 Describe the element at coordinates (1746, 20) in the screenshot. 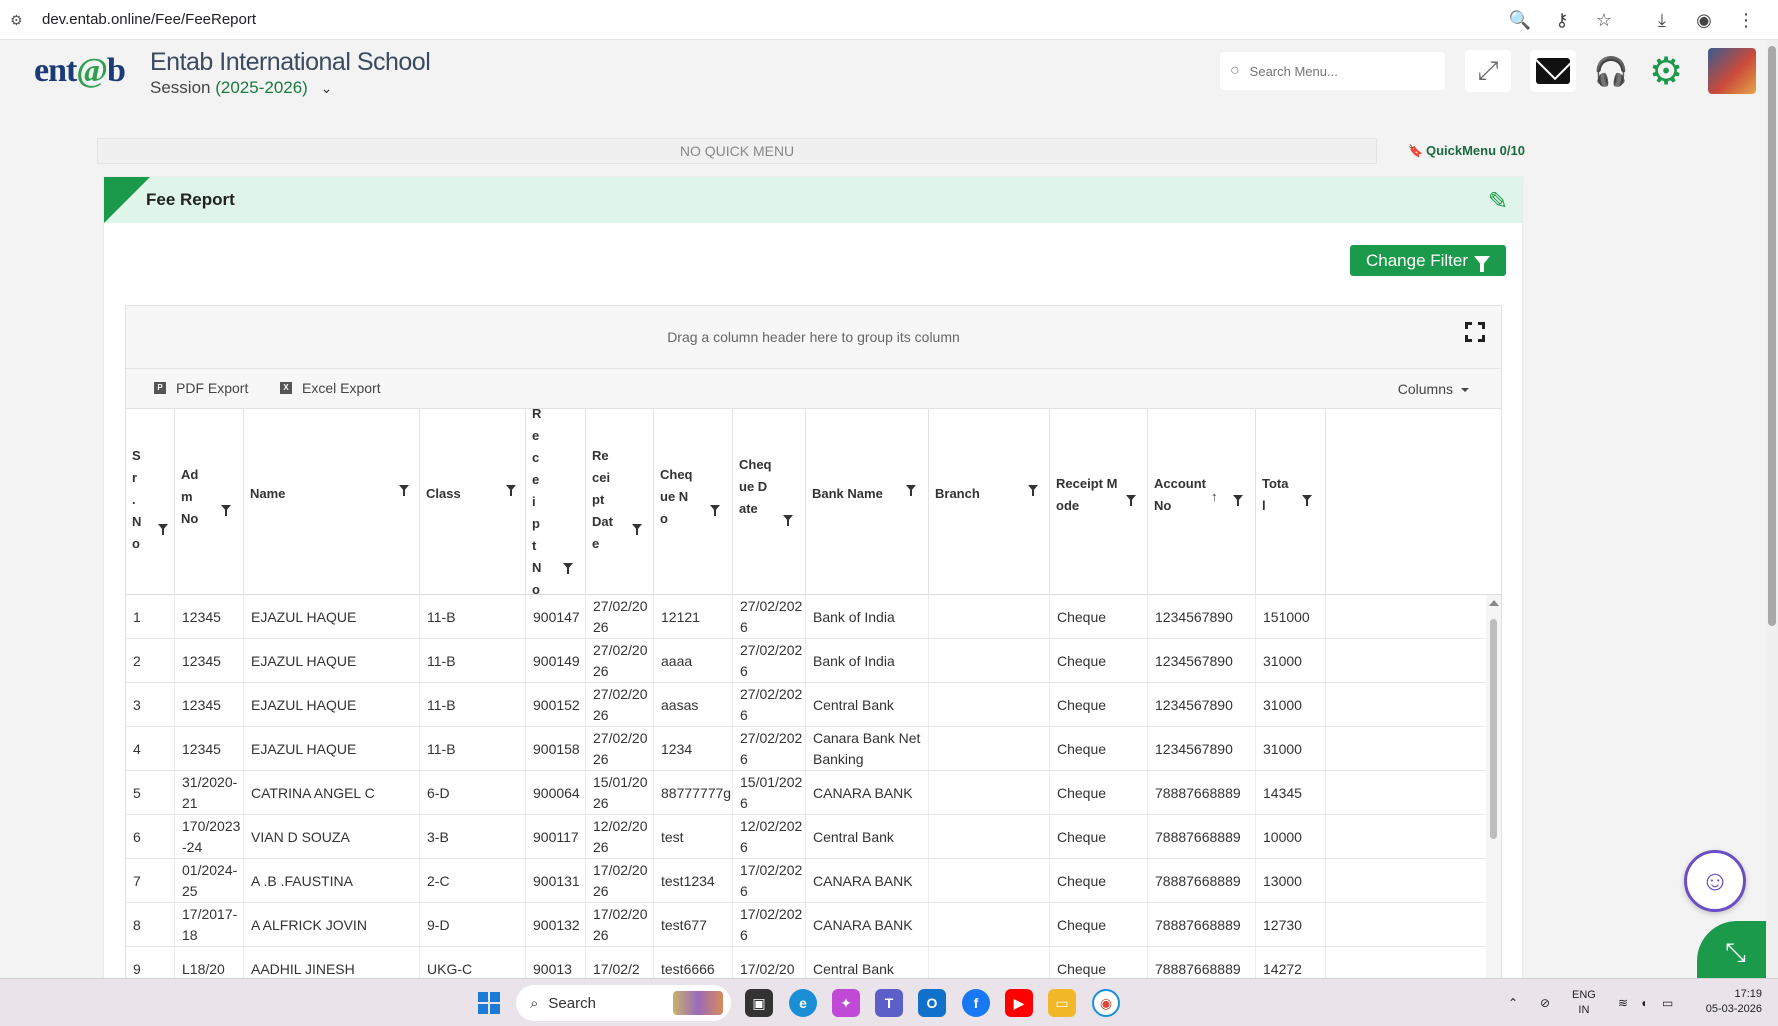

I see `browser-menu-icon: ⋮` at that location.